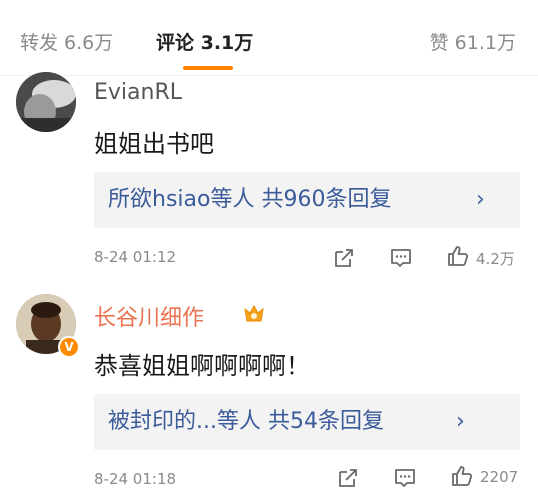  Describe the element at coordinates (246, 421) in the screenshot. I see `reply-summary-label: 被封印的...等人 共54条回复` at that location.